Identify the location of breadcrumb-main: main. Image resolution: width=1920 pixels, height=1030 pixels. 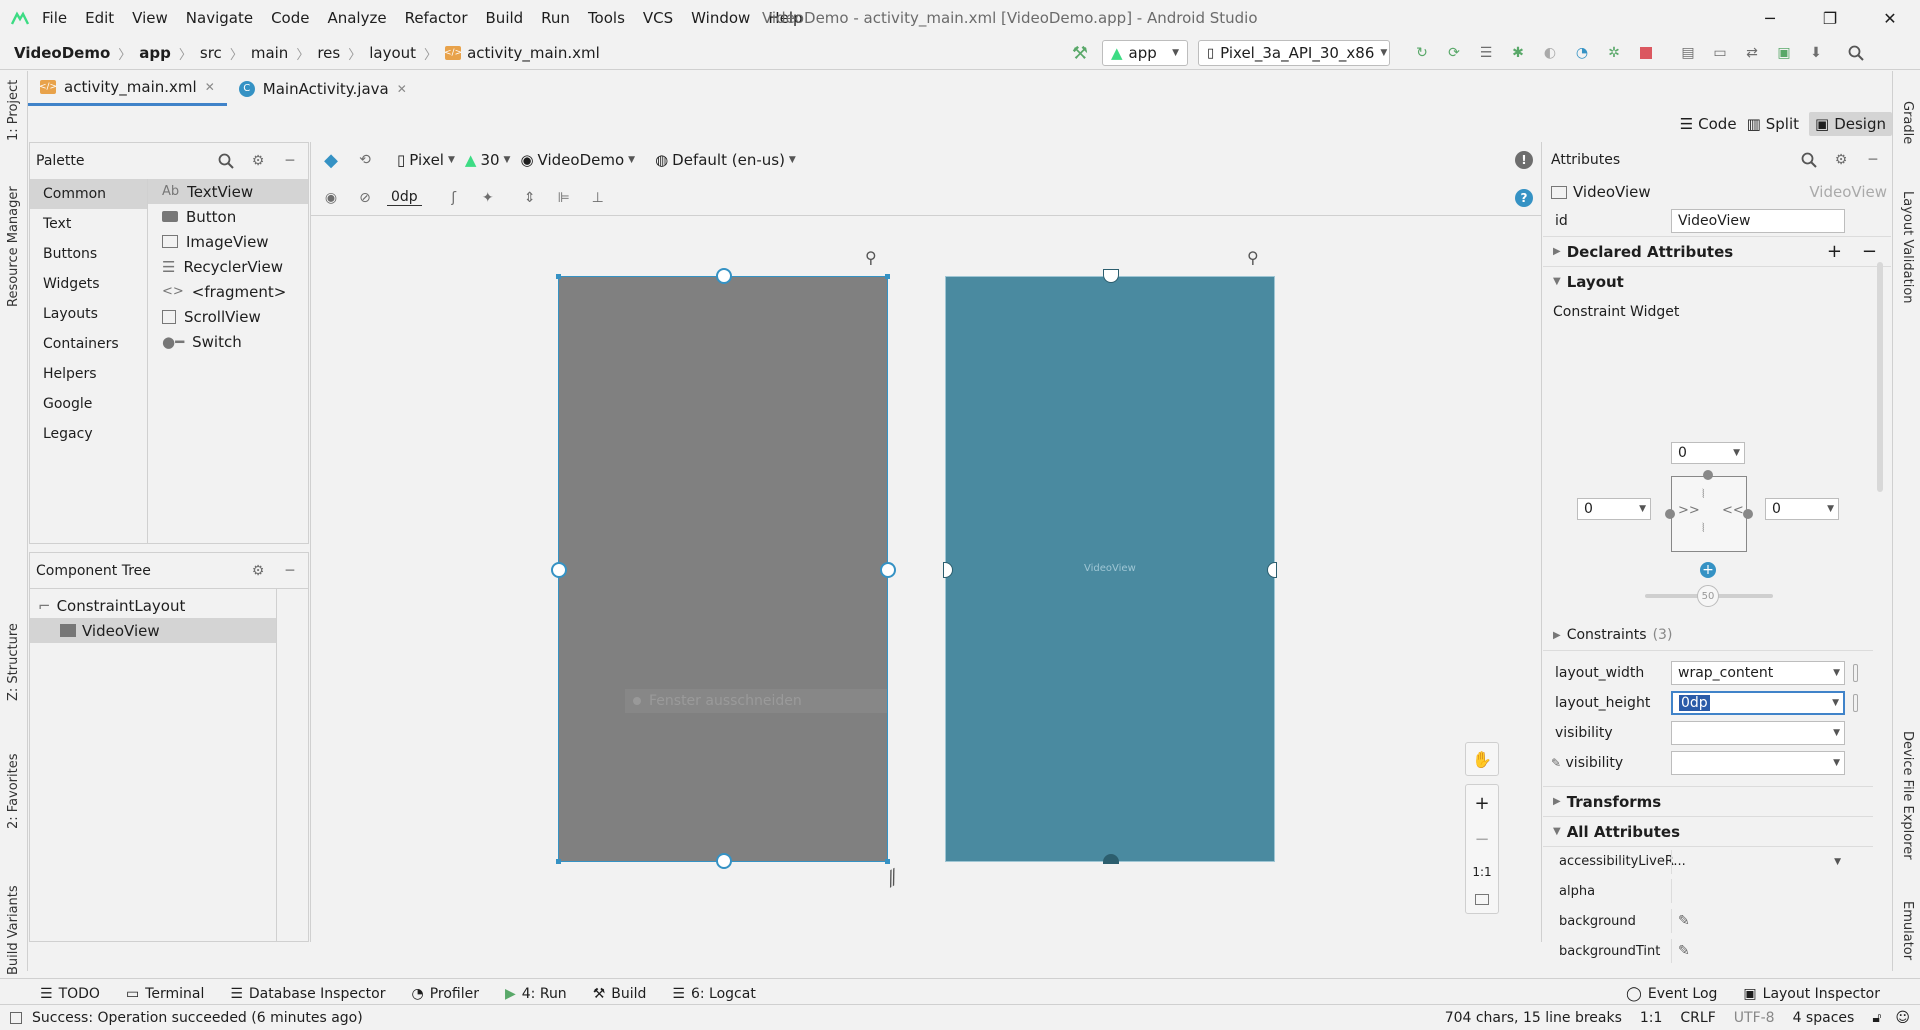
(269, 53).